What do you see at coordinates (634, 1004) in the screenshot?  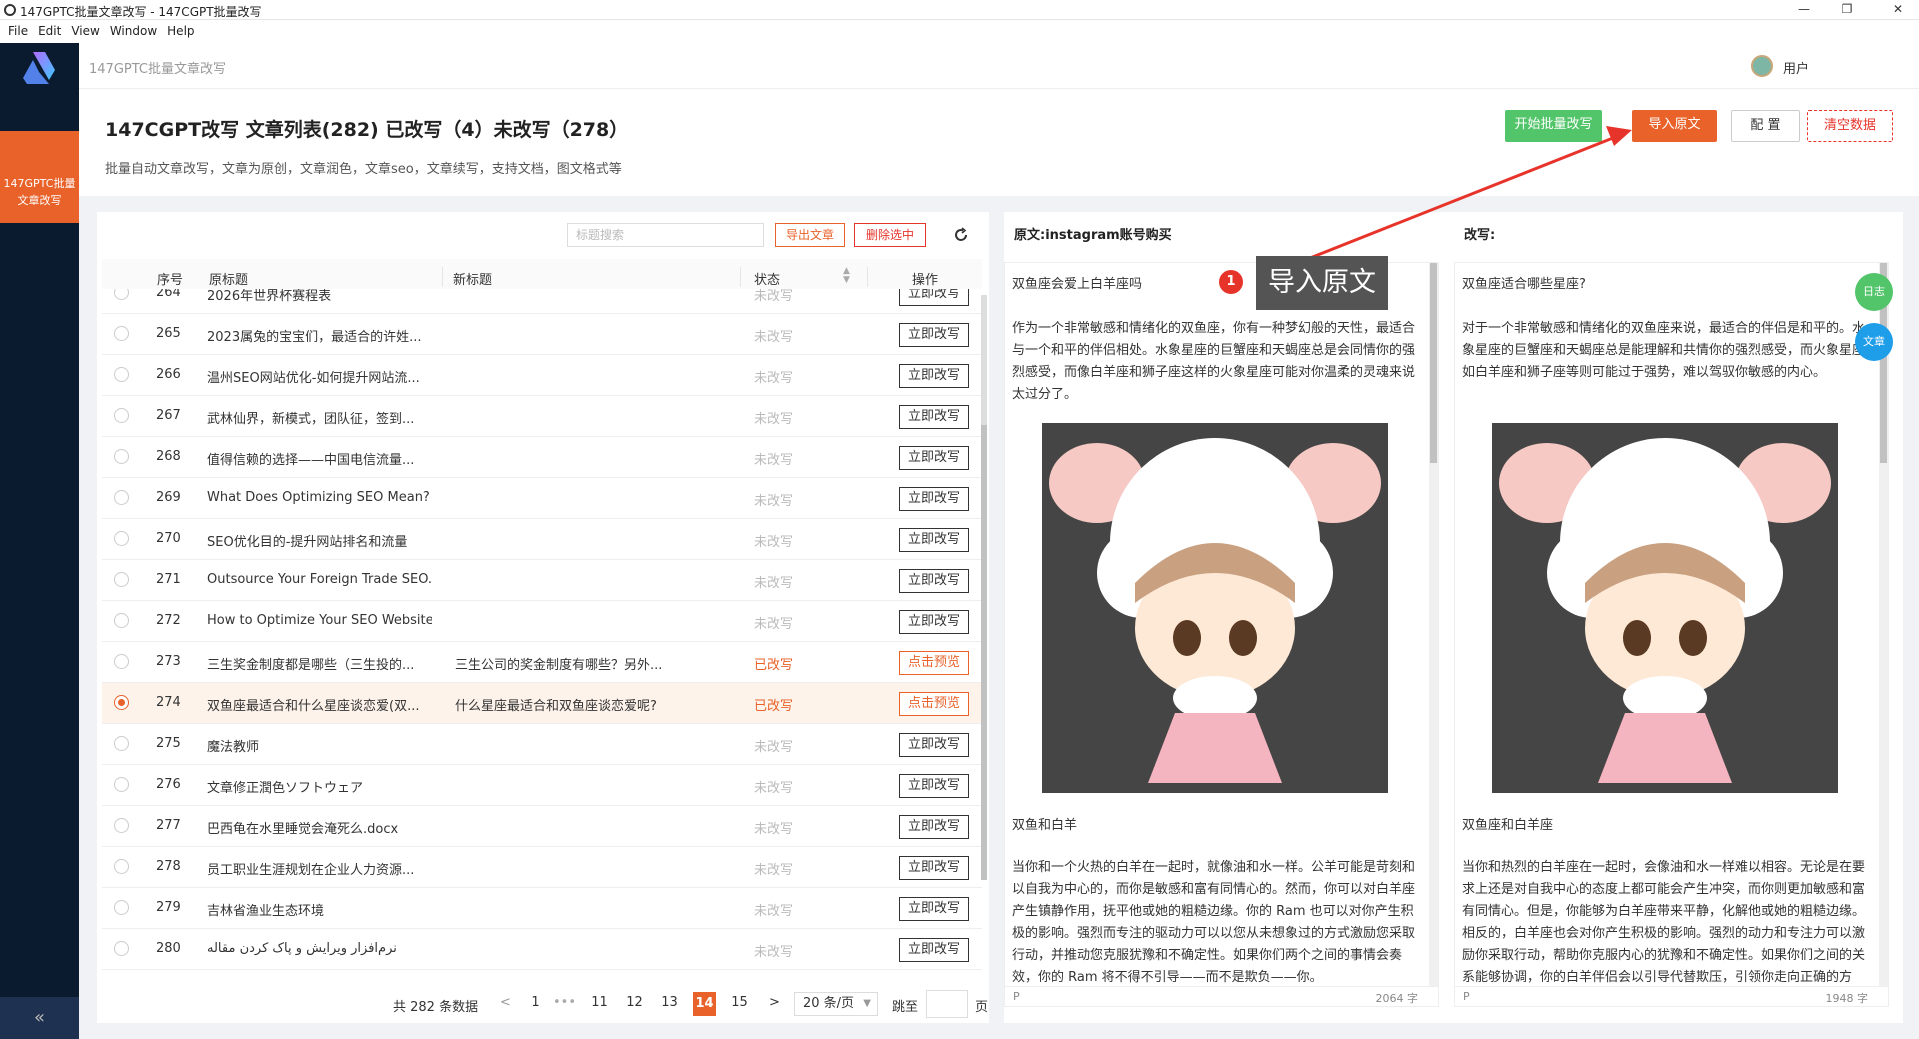 I see `page-12: 12` at bounding box center [634, 1004].